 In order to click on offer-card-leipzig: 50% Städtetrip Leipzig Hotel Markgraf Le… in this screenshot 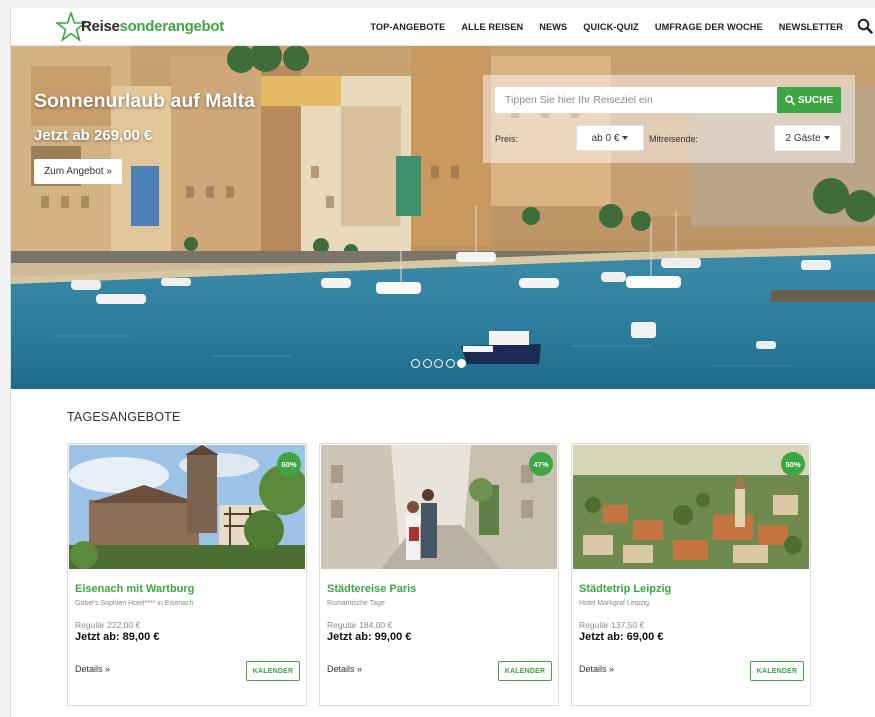, I will do `click(691, 574)`.